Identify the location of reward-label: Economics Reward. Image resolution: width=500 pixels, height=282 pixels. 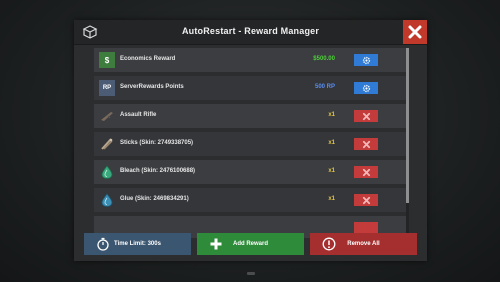
(148, 59).